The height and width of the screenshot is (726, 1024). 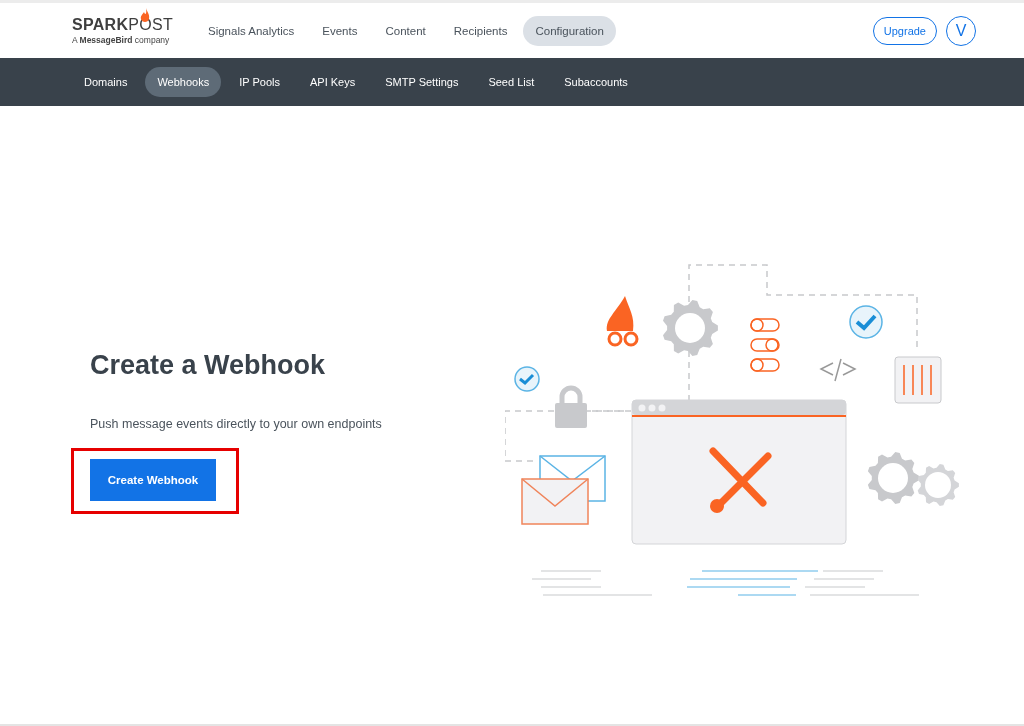 What do you see at coordinates (340, 30) in the screenshot?
I see `nav-tab: Events` at bounding box center [340, 30].